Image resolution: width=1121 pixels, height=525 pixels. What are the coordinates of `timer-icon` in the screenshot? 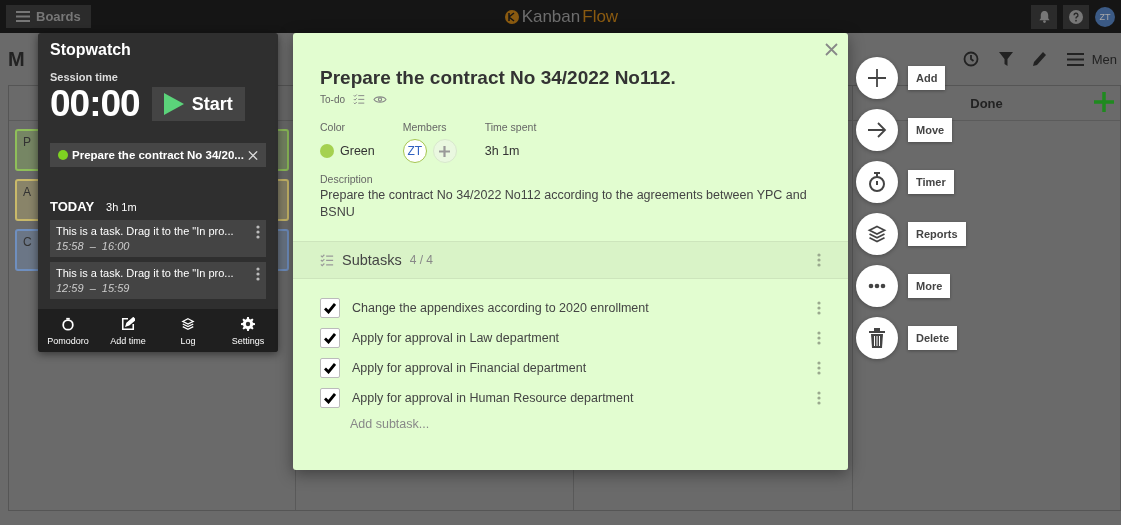 It's located at (68, 324).